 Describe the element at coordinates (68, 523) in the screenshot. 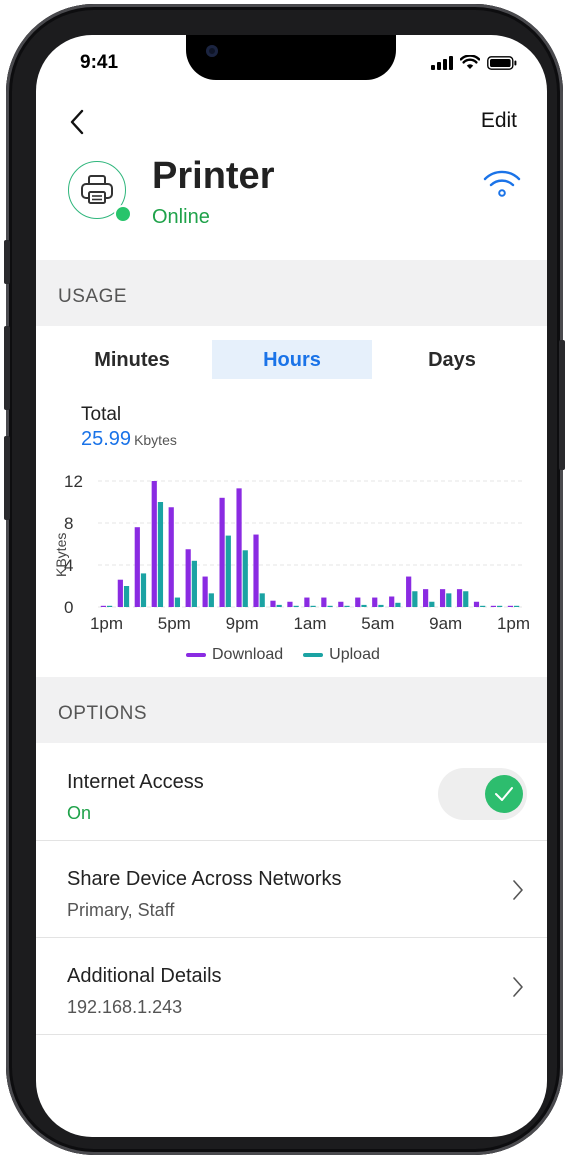

I see `y-tick-label: 8` at that location.